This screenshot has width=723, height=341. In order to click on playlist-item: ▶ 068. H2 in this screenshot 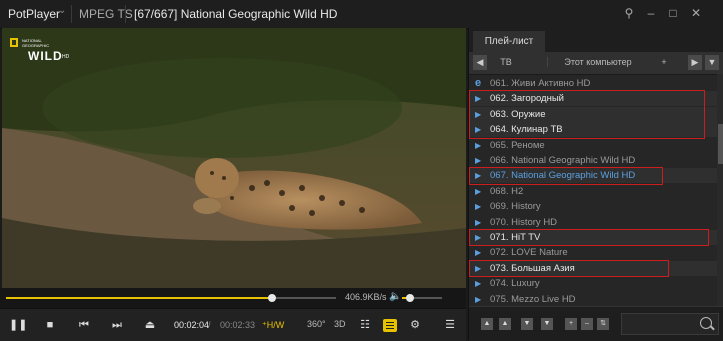, I will do `click(596, 191)`.